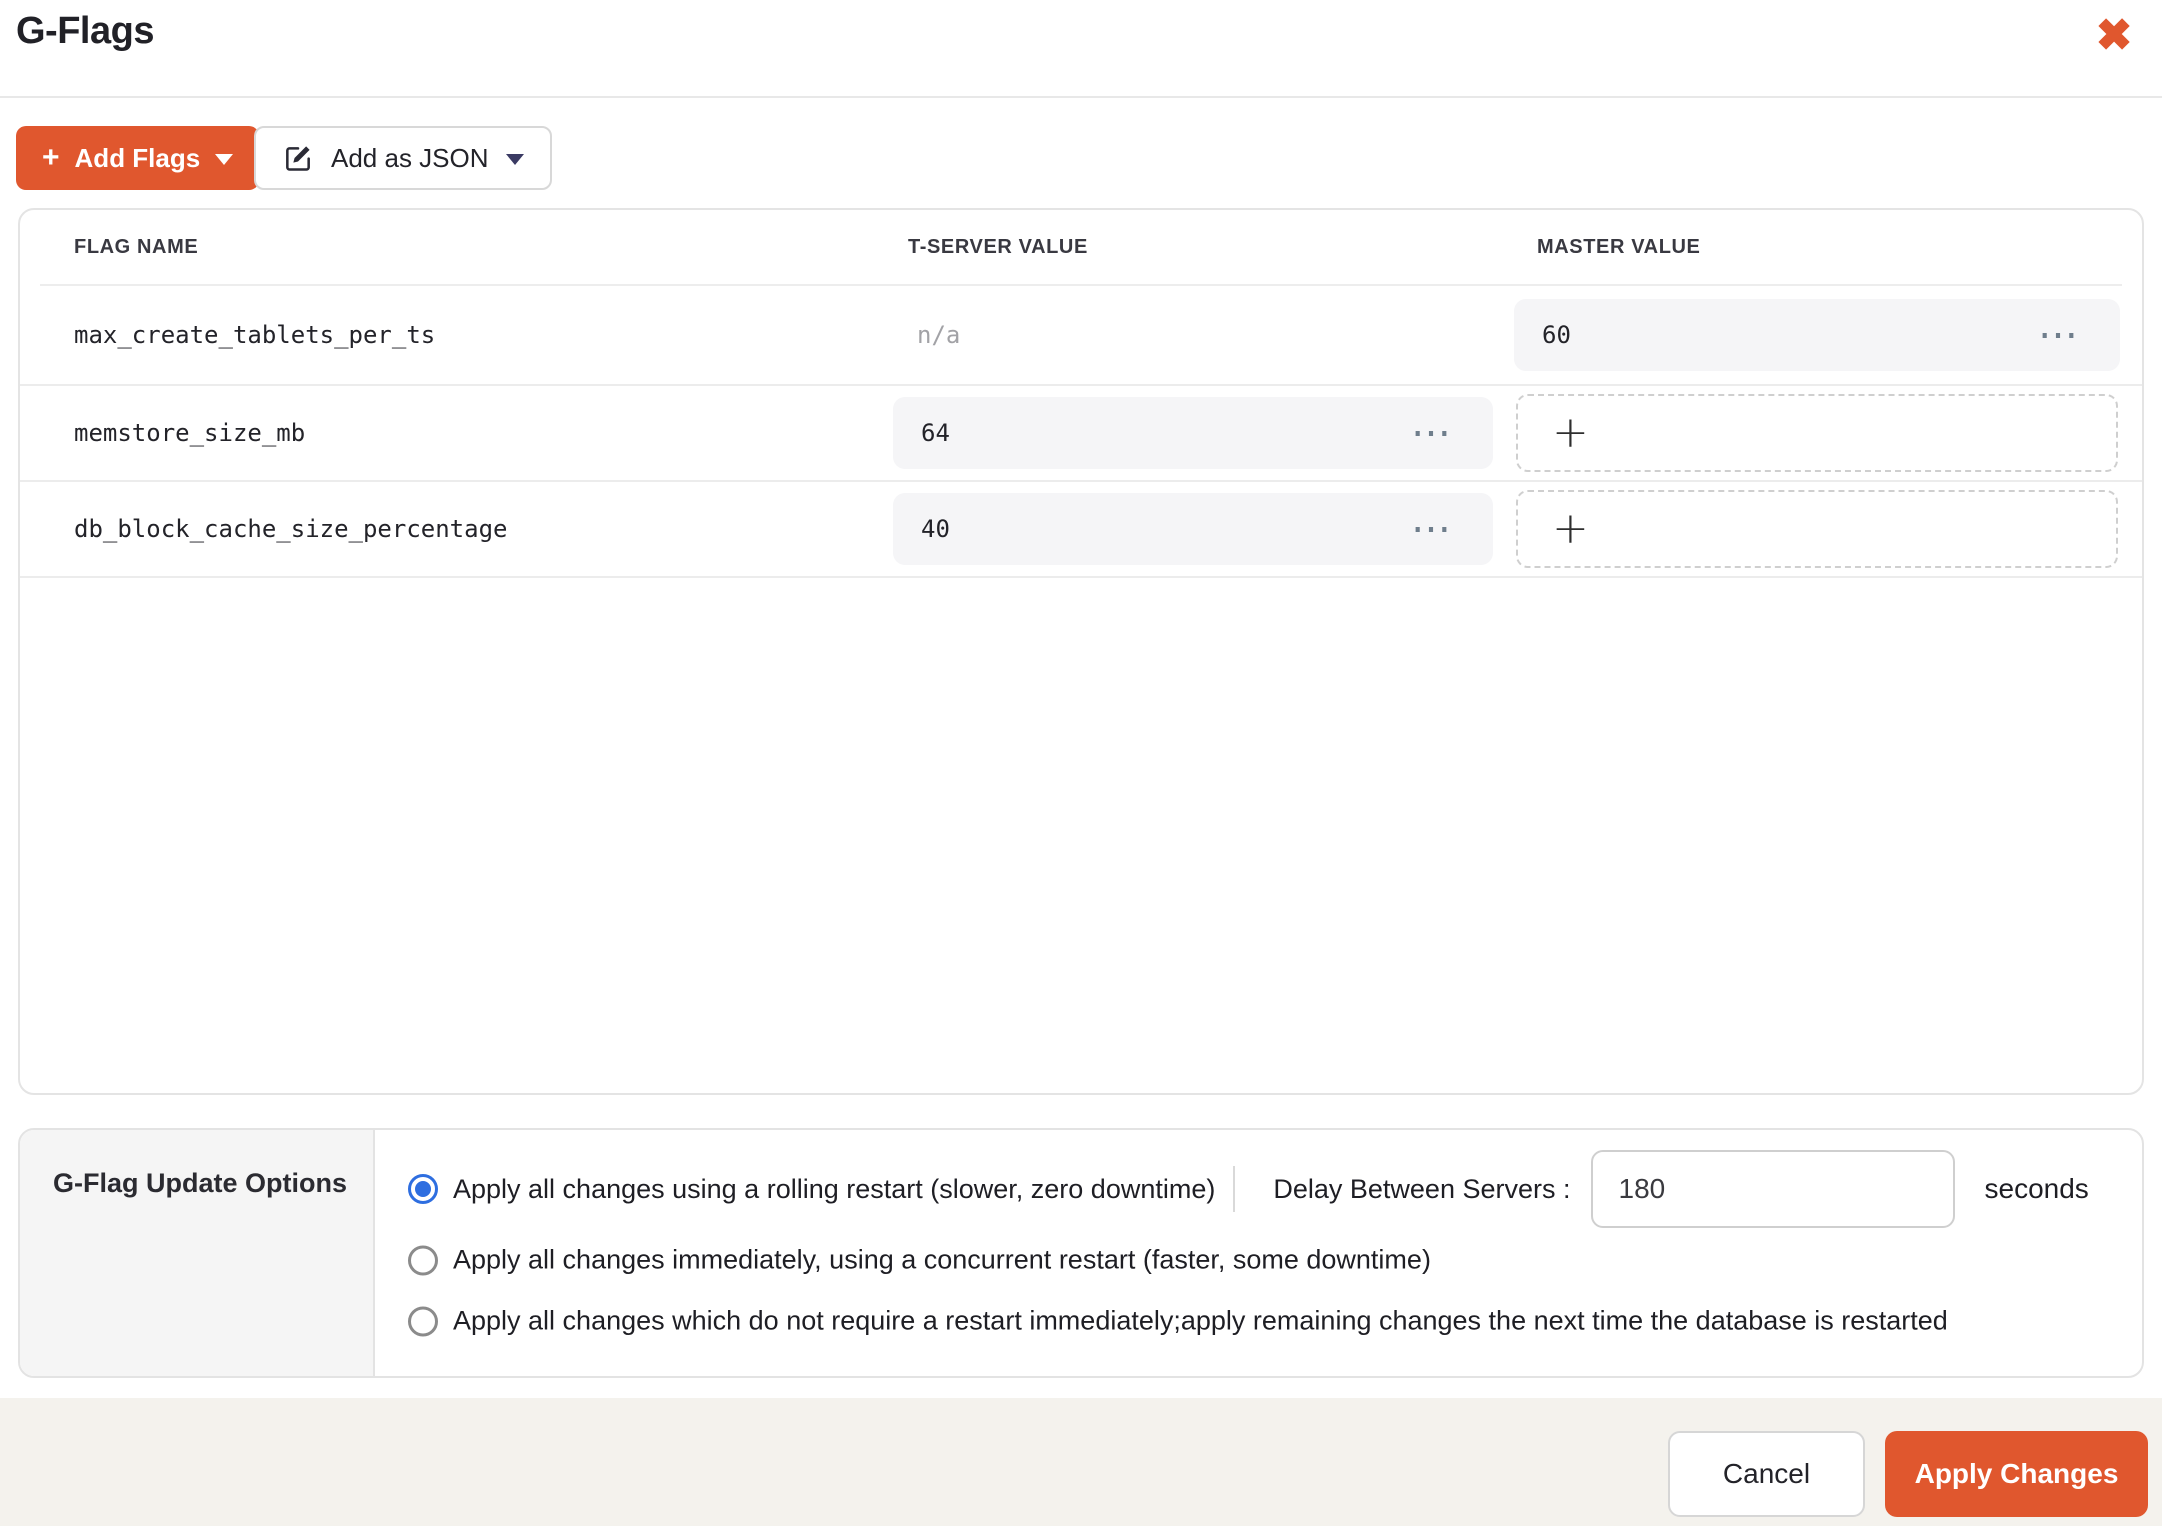 This screenshot has width=2162, height=1526. Describe the element at coordinates (1193, 529) in the screenshot. I see `tserver-value-field: 40 ⋯` at that location.